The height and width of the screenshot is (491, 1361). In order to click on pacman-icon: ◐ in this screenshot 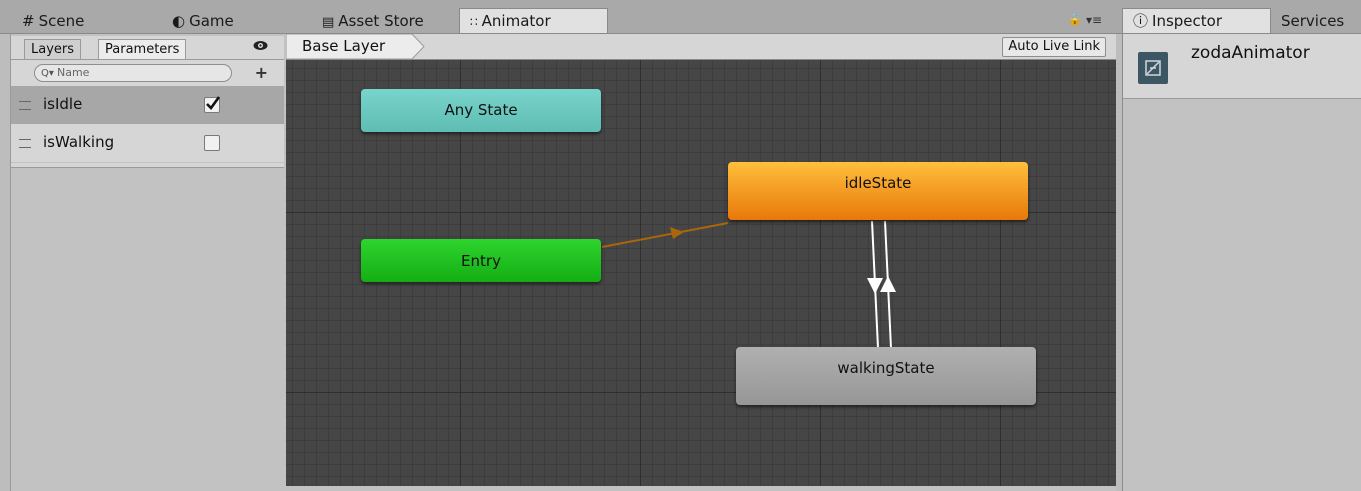, I will do `click(179, 21)`.